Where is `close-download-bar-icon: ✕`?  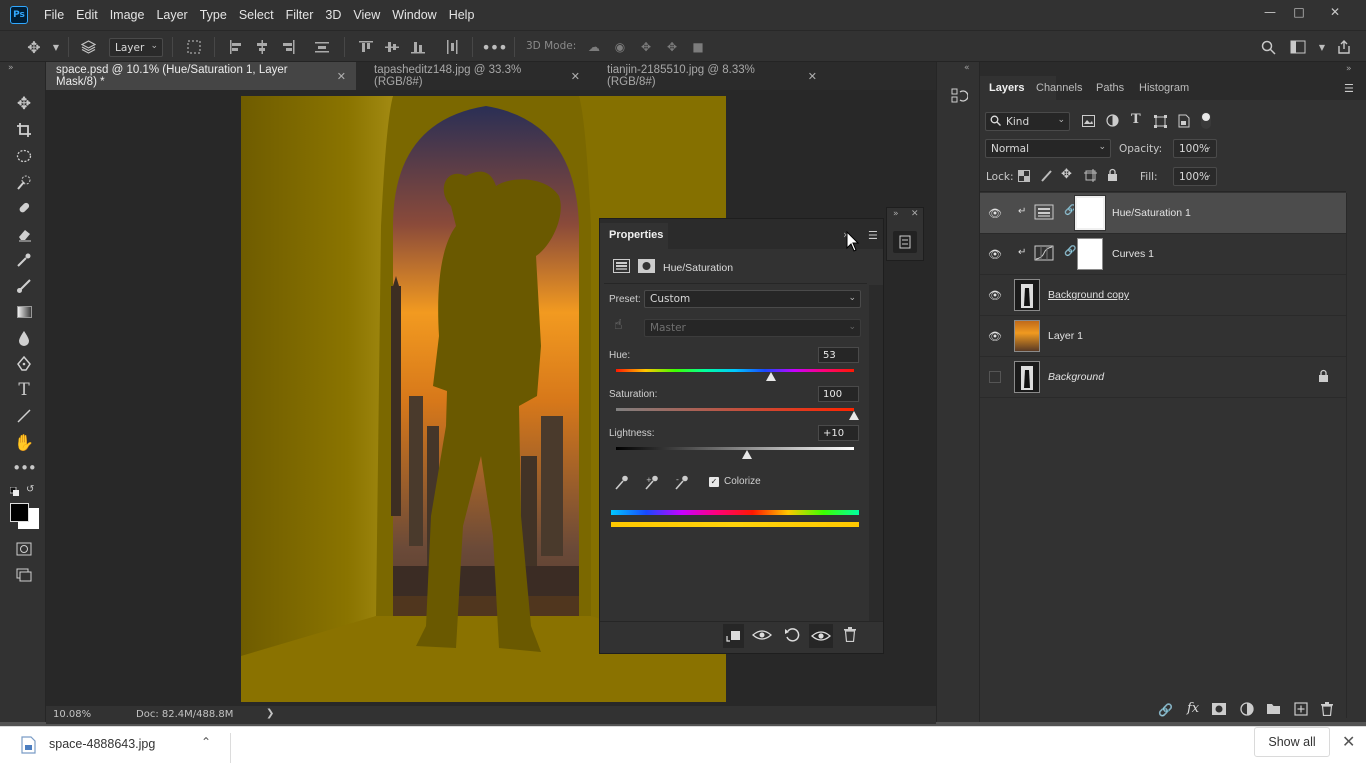
close-download-bar-icon: ✕ is located at coordinates (1348, 741).